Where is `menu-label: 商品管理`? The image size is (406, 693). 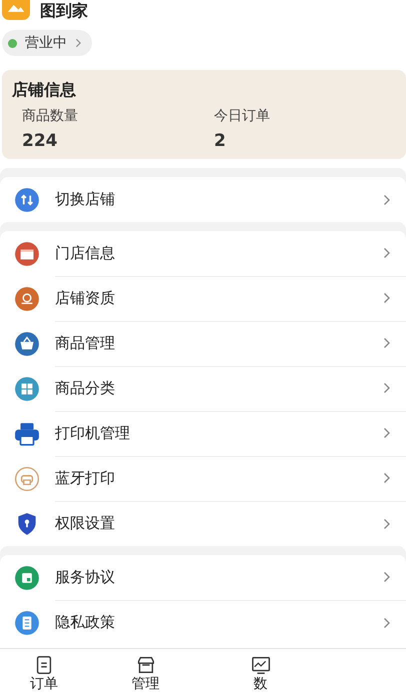 menu-label: 商品管理 is located at coordinates (85, 343).